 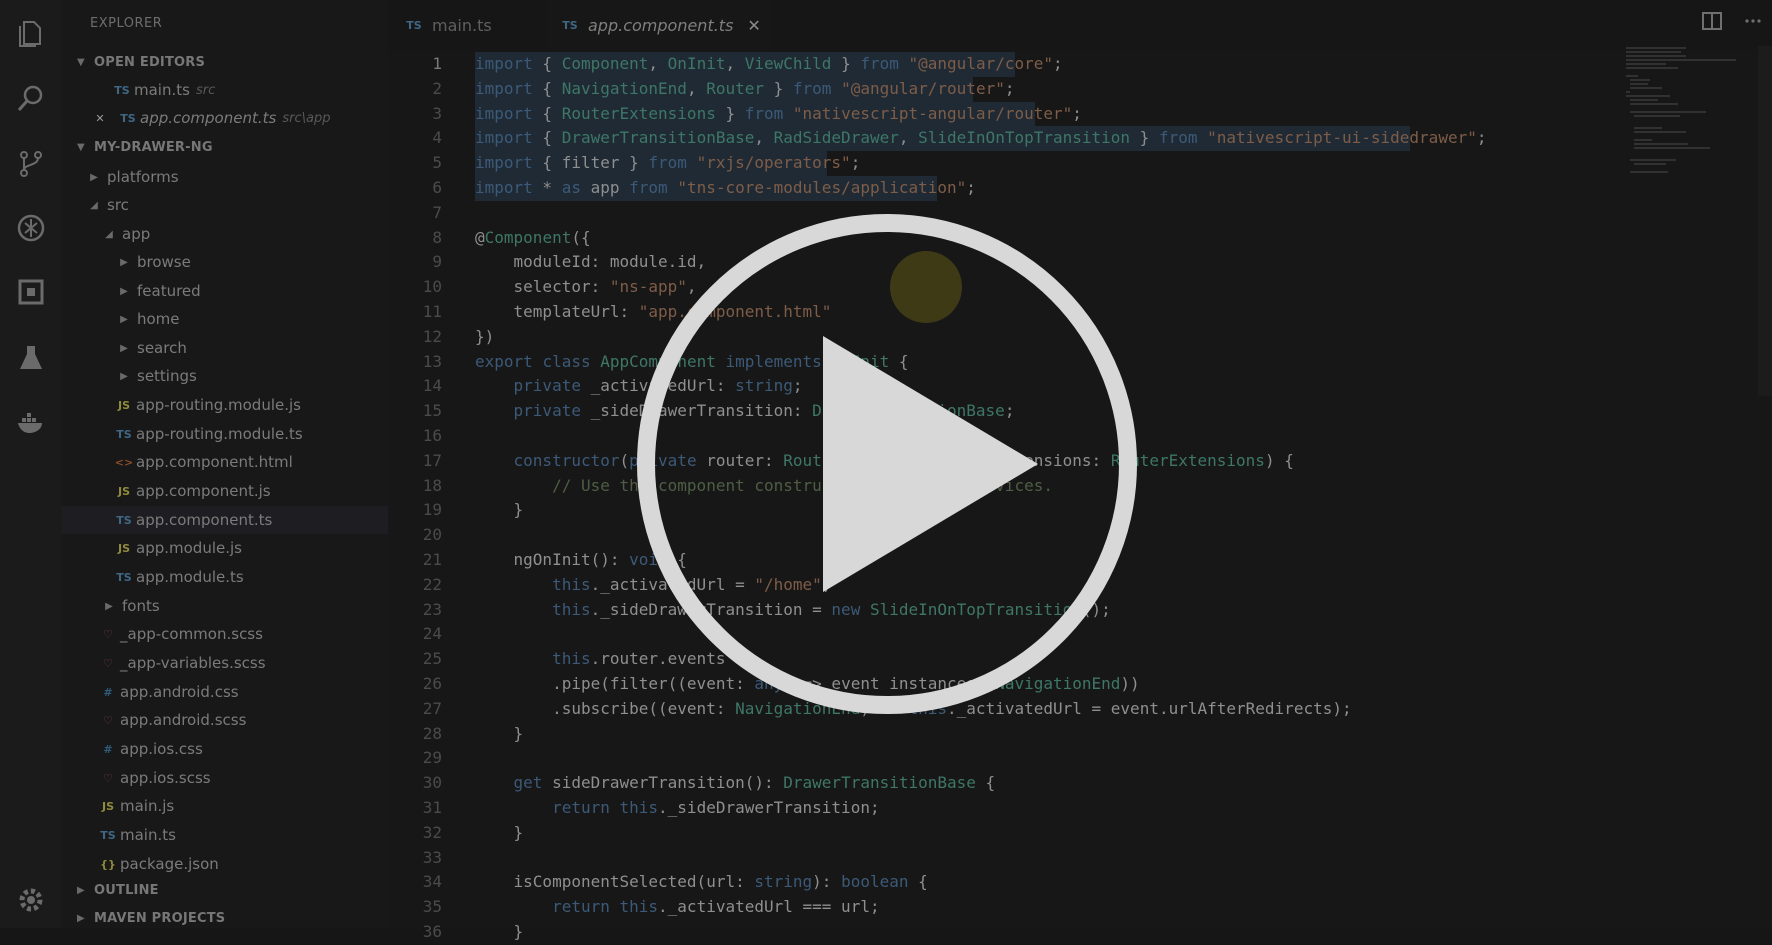 What do you see at coordinates (231, 62) in the screenshot?
I see `open-editors-header: ▼ OPEN EDITORS` at bounding box center [231, 62].